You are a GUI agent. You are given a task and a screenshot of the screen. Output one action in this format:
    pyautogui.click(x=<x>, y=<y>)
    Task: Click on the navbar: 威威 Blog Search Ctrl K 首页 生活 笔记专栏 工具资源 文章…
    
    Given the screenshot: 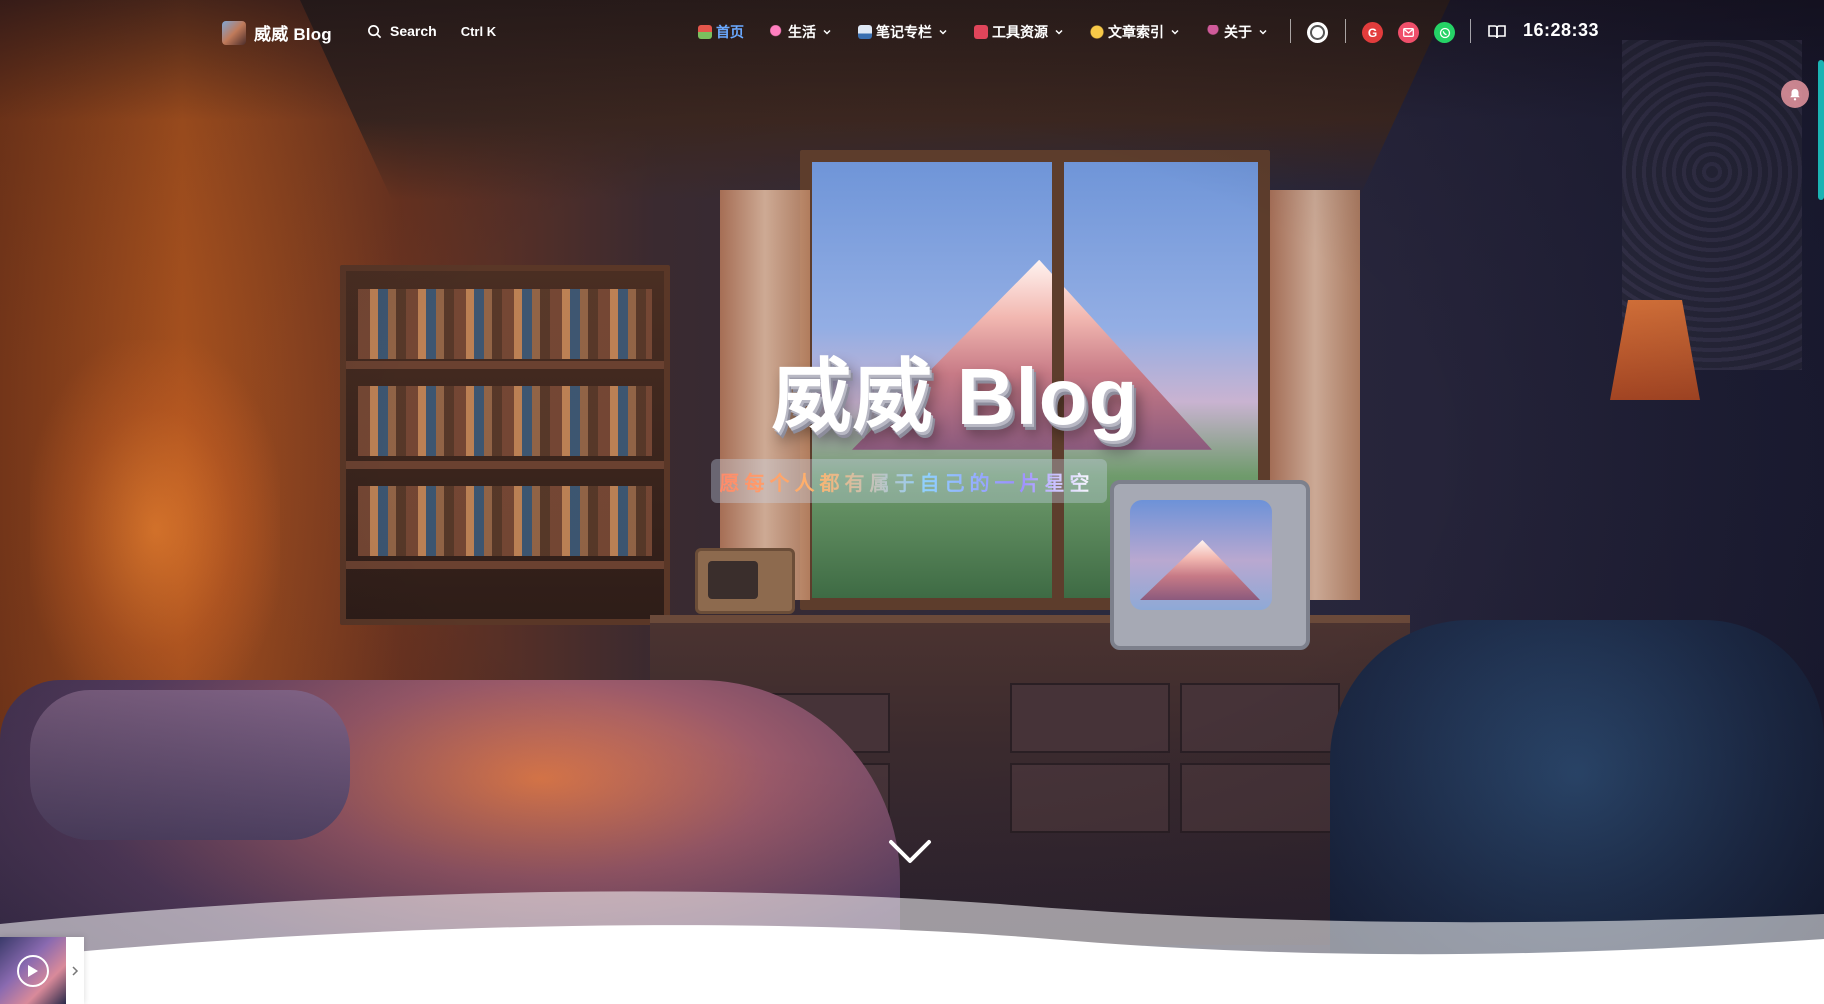 What is the action you would take?
    pyautogui.click(x=912, y=32)
    